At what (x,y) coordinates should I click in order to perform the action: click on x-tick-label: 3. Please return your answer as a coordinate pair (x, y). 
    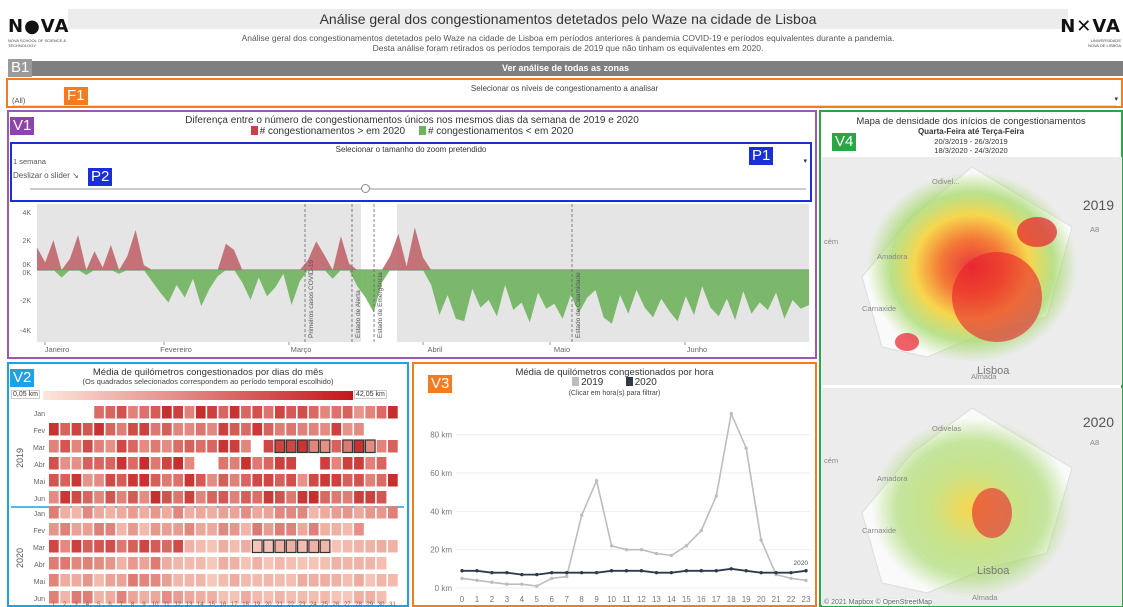
    Looking at the image, I should click on (507, 599).